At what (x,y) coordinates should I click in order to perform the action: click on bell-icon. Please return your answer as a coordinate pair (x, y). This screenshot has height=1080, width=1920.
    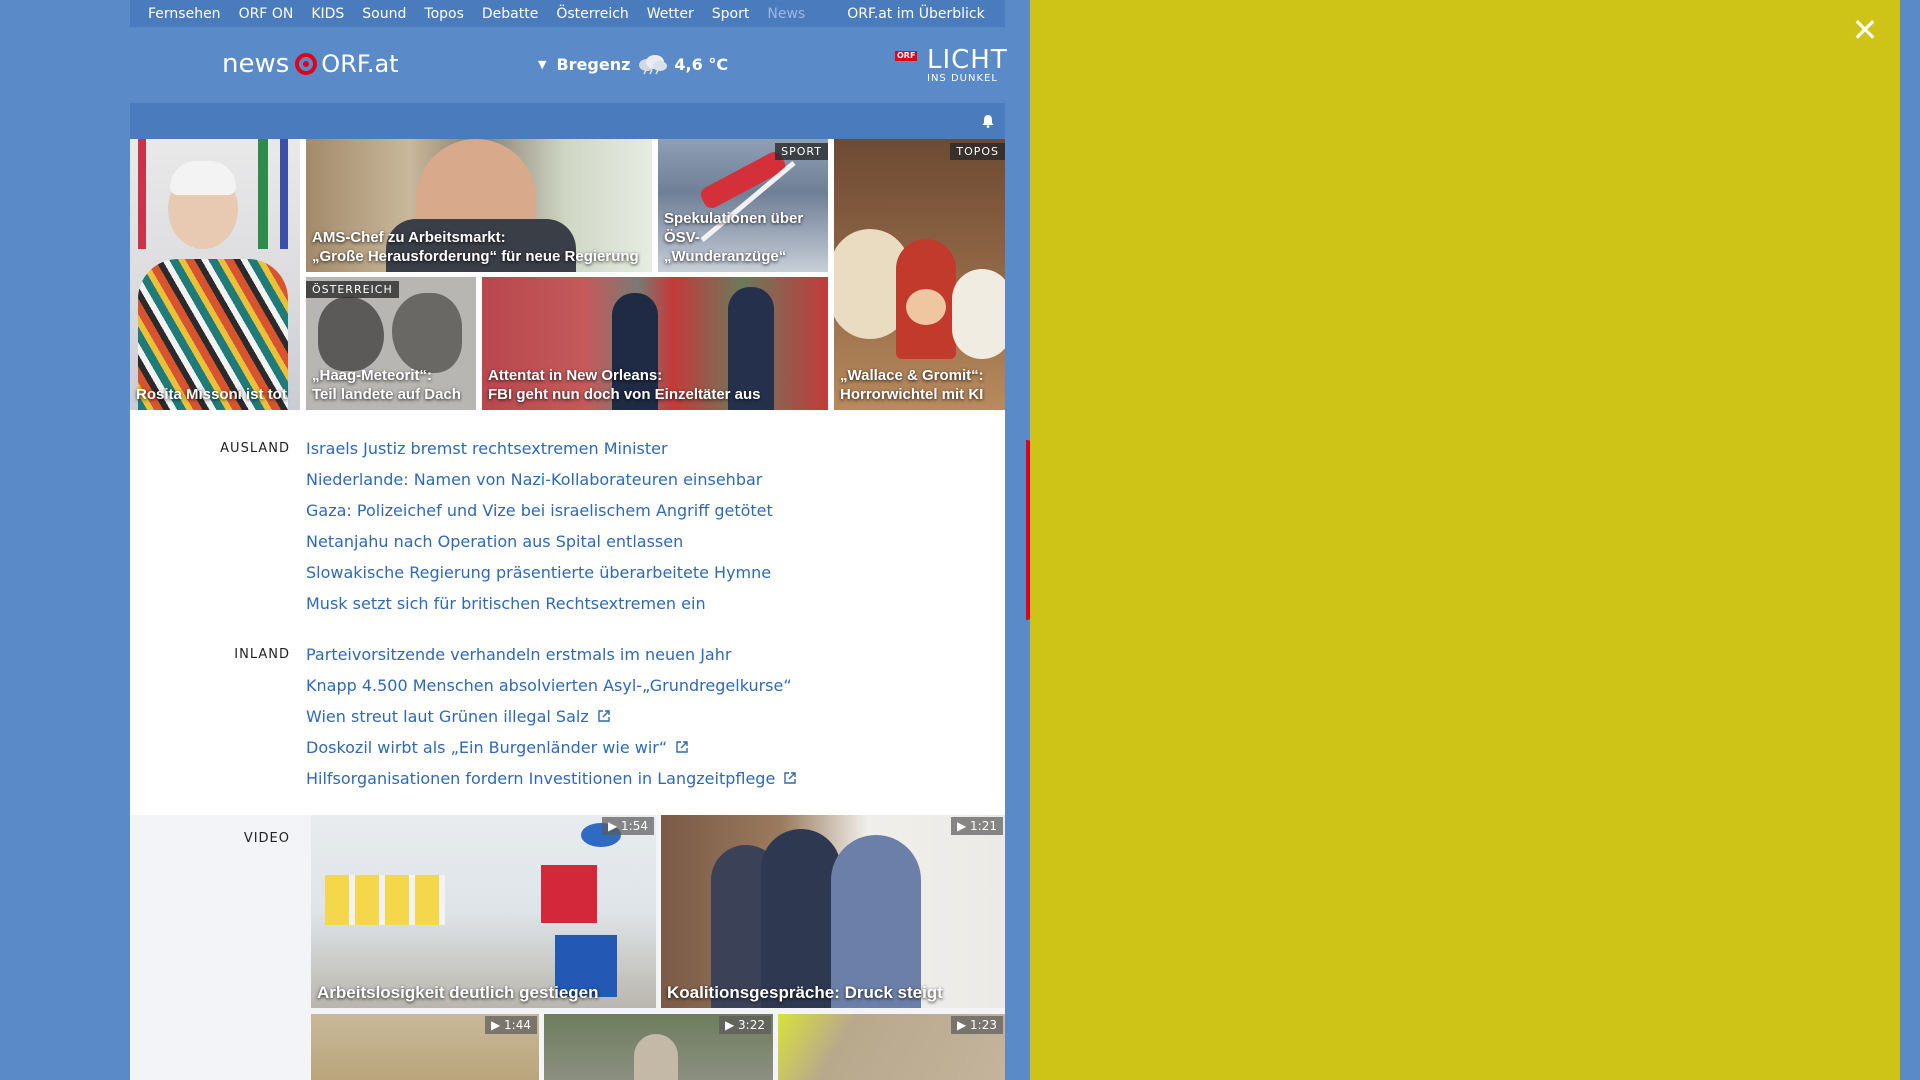
    Looking at the image, I should click on (988, 121).